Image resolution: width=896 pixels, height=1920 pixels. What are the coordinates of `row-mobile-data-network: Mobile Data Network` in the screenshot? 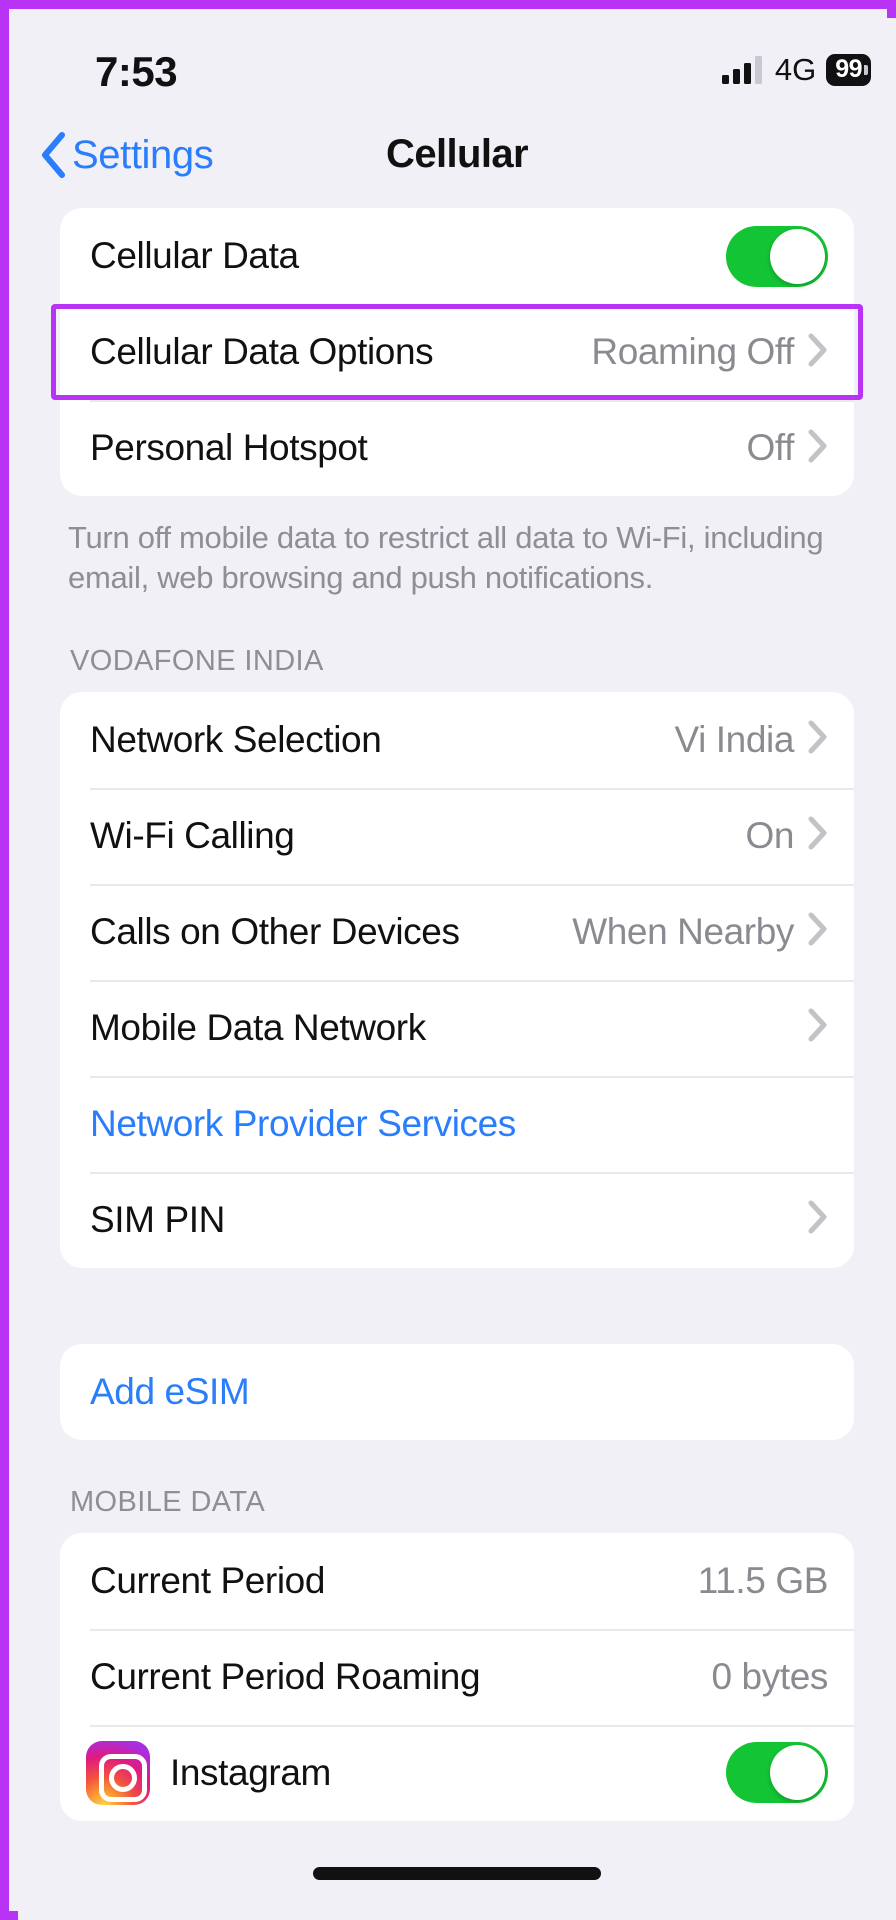 It's located at (457, 1027).